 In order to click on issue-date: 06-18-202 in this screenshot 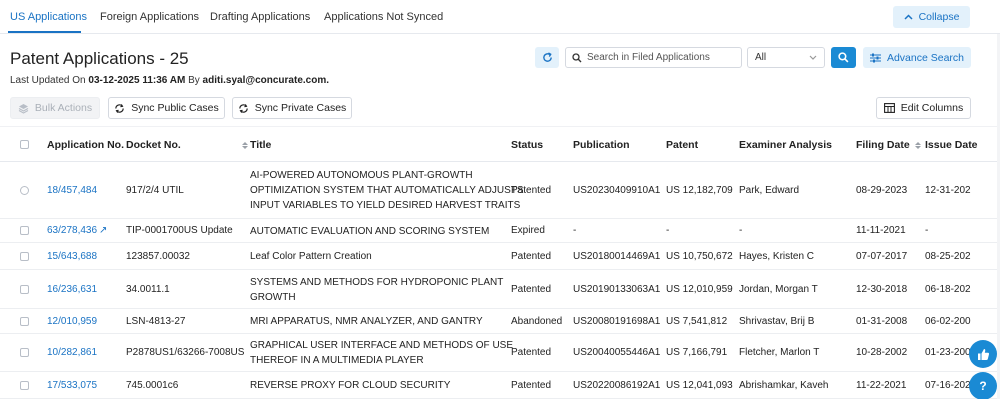, I will do `click(948, 289)`.